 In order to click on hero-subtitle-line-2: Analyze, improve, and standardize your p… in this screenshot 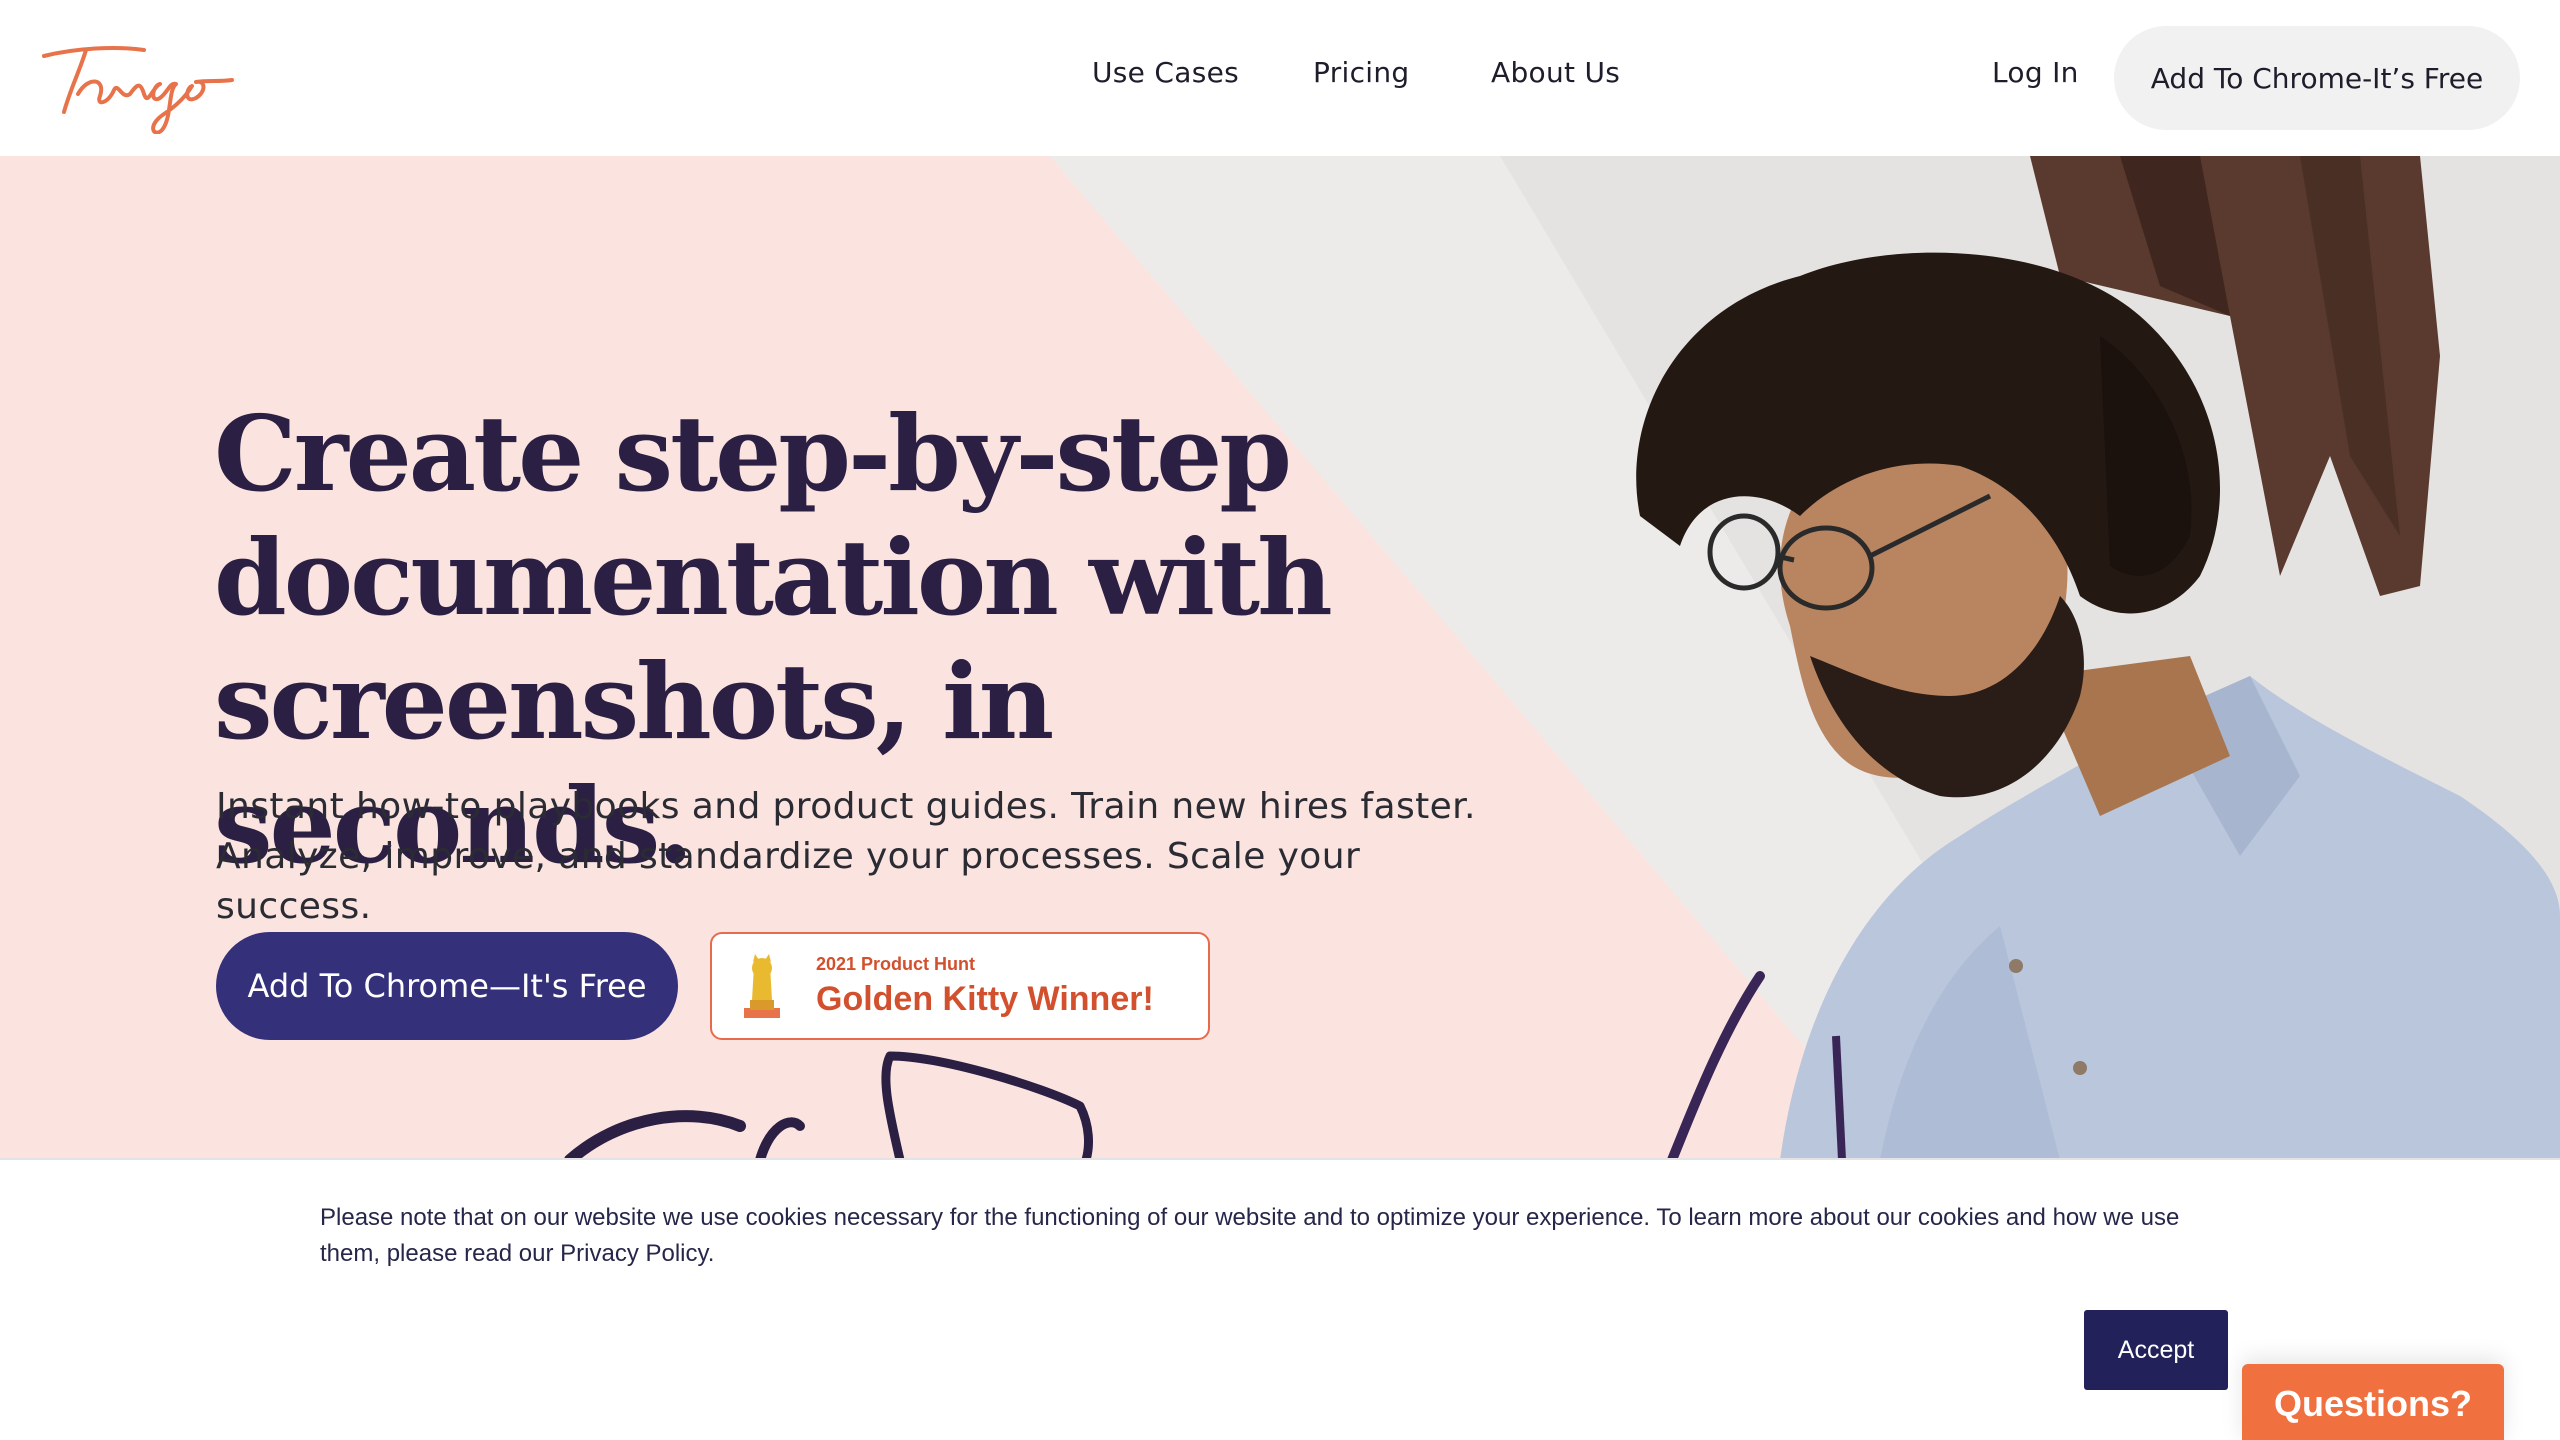, I will do `click(788, 881)`.